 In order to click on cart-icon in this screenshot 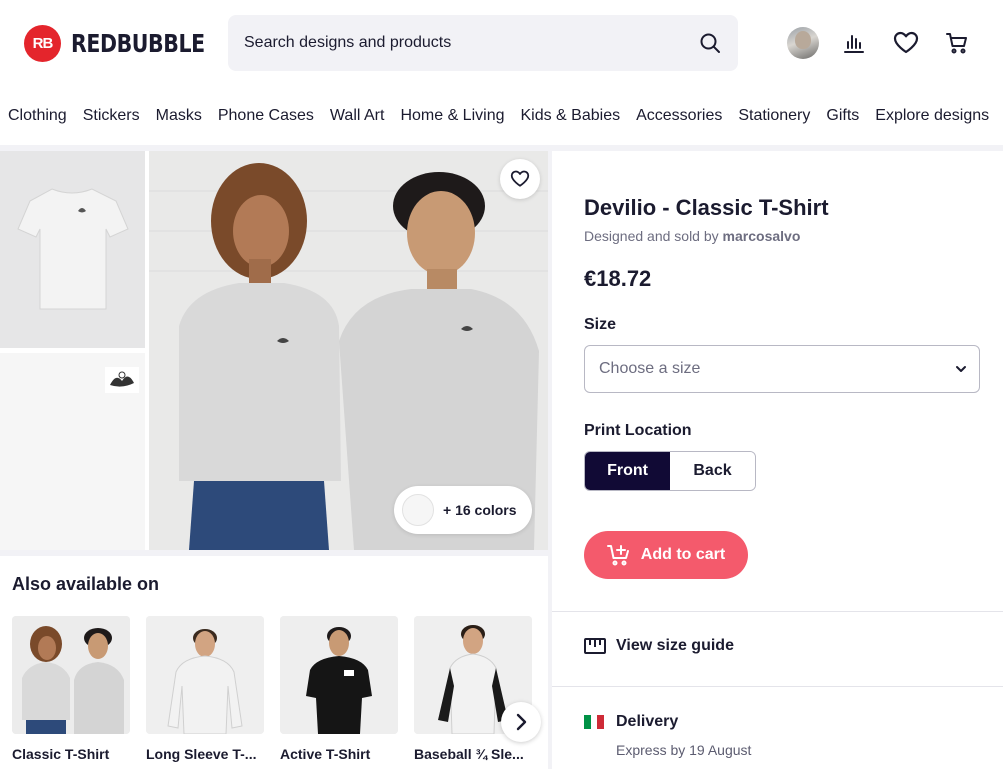, I will do `click(957, 43)`.